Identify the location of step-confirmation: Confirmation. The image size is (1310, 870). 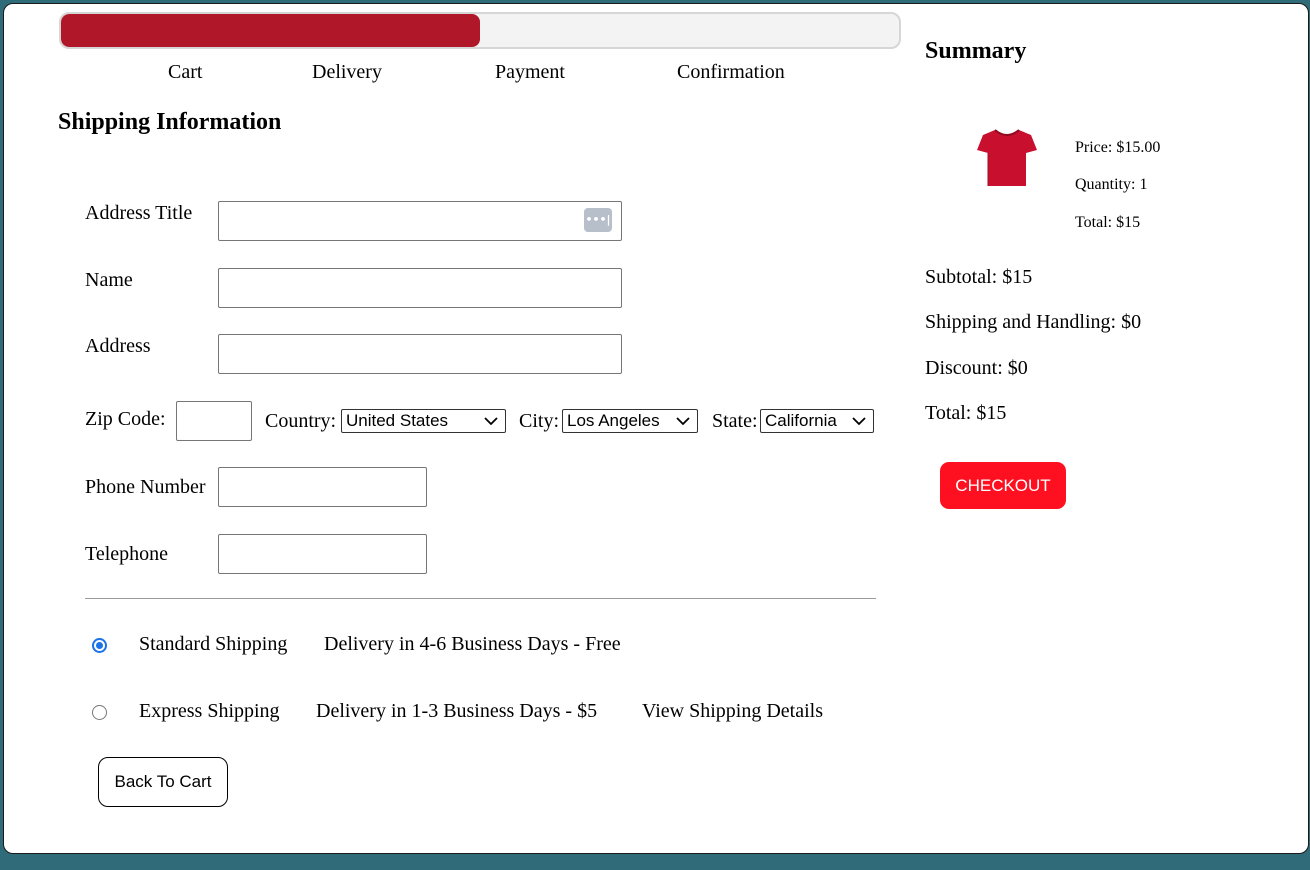
(731, 72).